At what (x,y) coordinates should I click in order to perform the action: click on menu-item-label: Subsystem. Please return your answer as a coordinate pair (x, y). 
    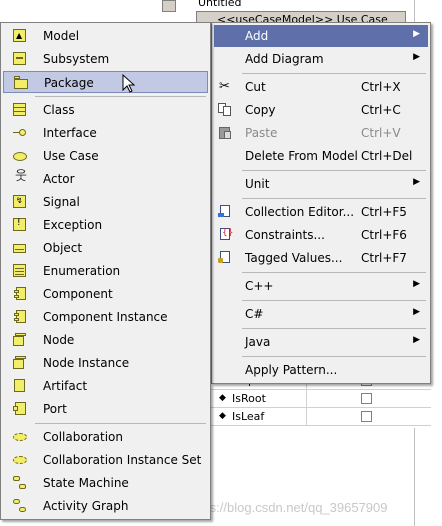
    Looking at the image, I should click on (76, 59).